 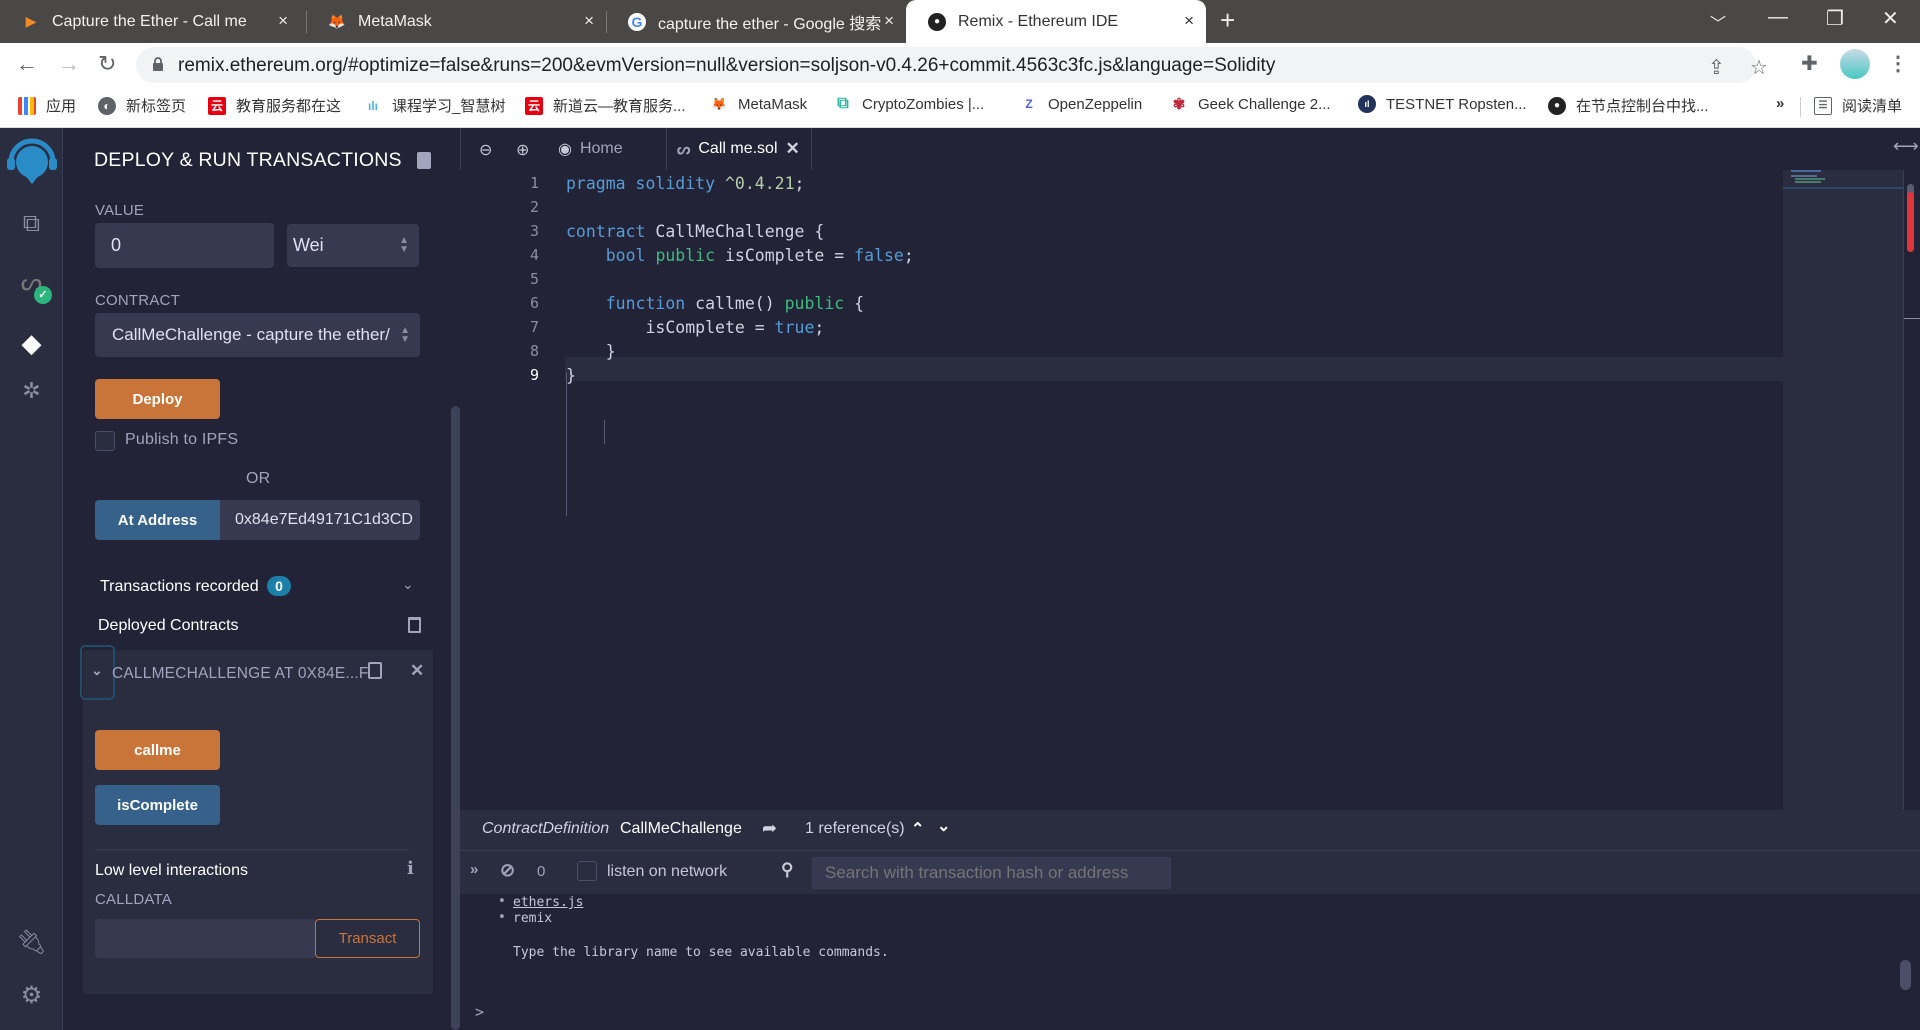 I want to click on reading-list-button: ☰ 阅读清单, so click(x=1858, y=105).